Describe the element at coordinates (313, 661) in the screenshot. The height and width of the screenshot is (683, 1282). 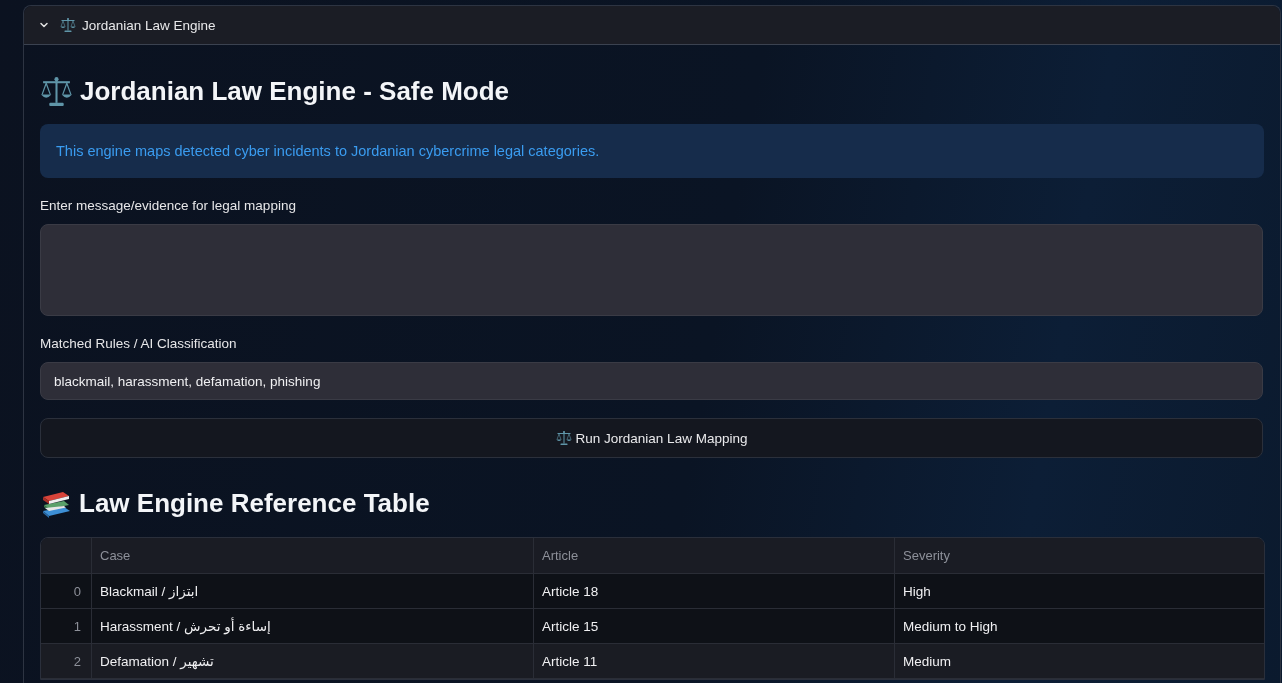
I see `table-cell: Defamation / تشهير` at that location.